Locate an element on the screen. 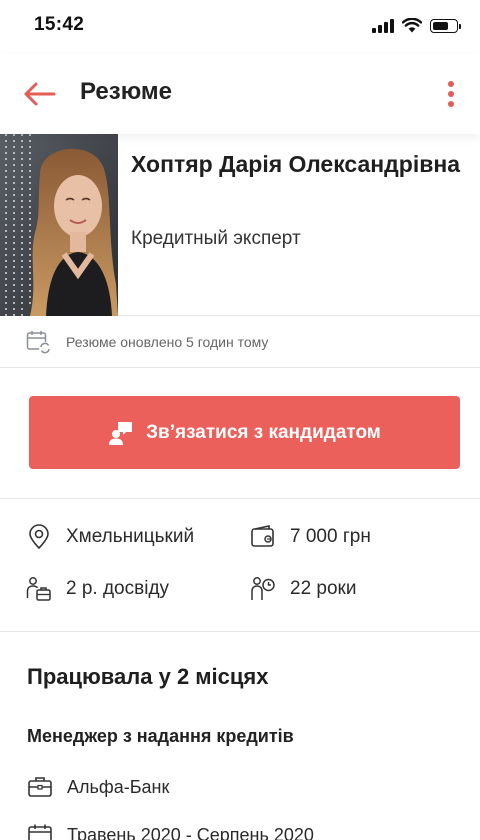 The height and width of the screenshot is (840, 480). job-title: Менеджер з надання кредитів is located at coordinates (160, 736).